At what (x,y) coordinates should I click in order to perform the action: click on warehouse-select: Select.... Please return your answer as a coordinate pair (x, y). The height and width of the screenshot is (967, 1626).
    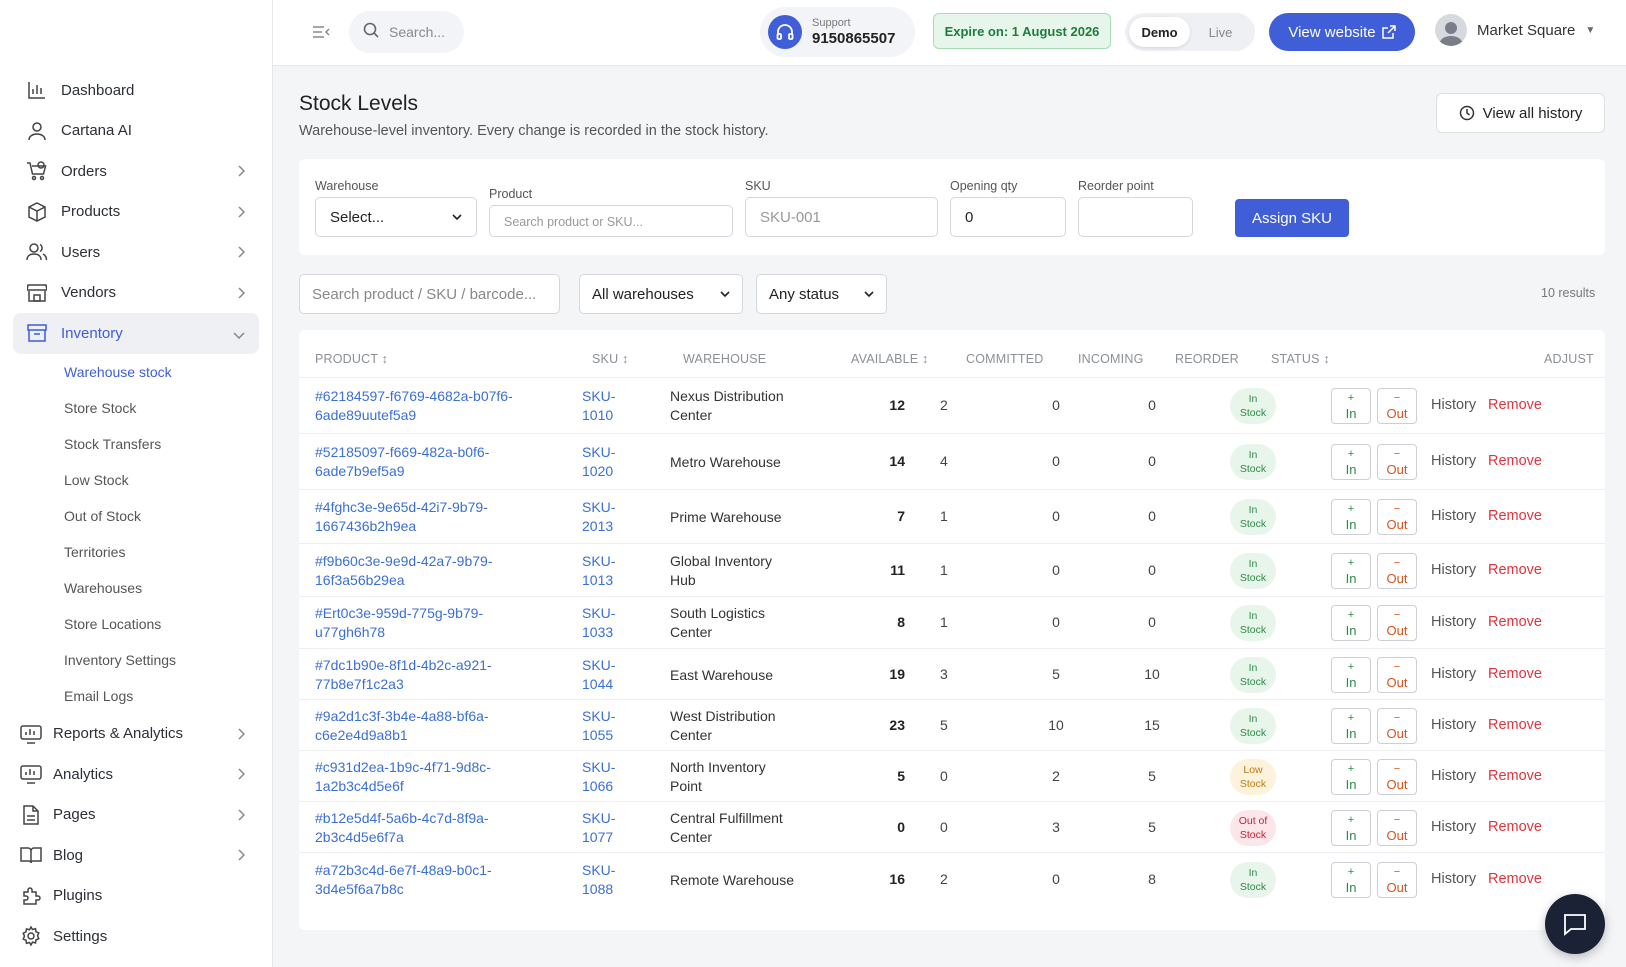
    Looking at the image, I should click on (396, 217).